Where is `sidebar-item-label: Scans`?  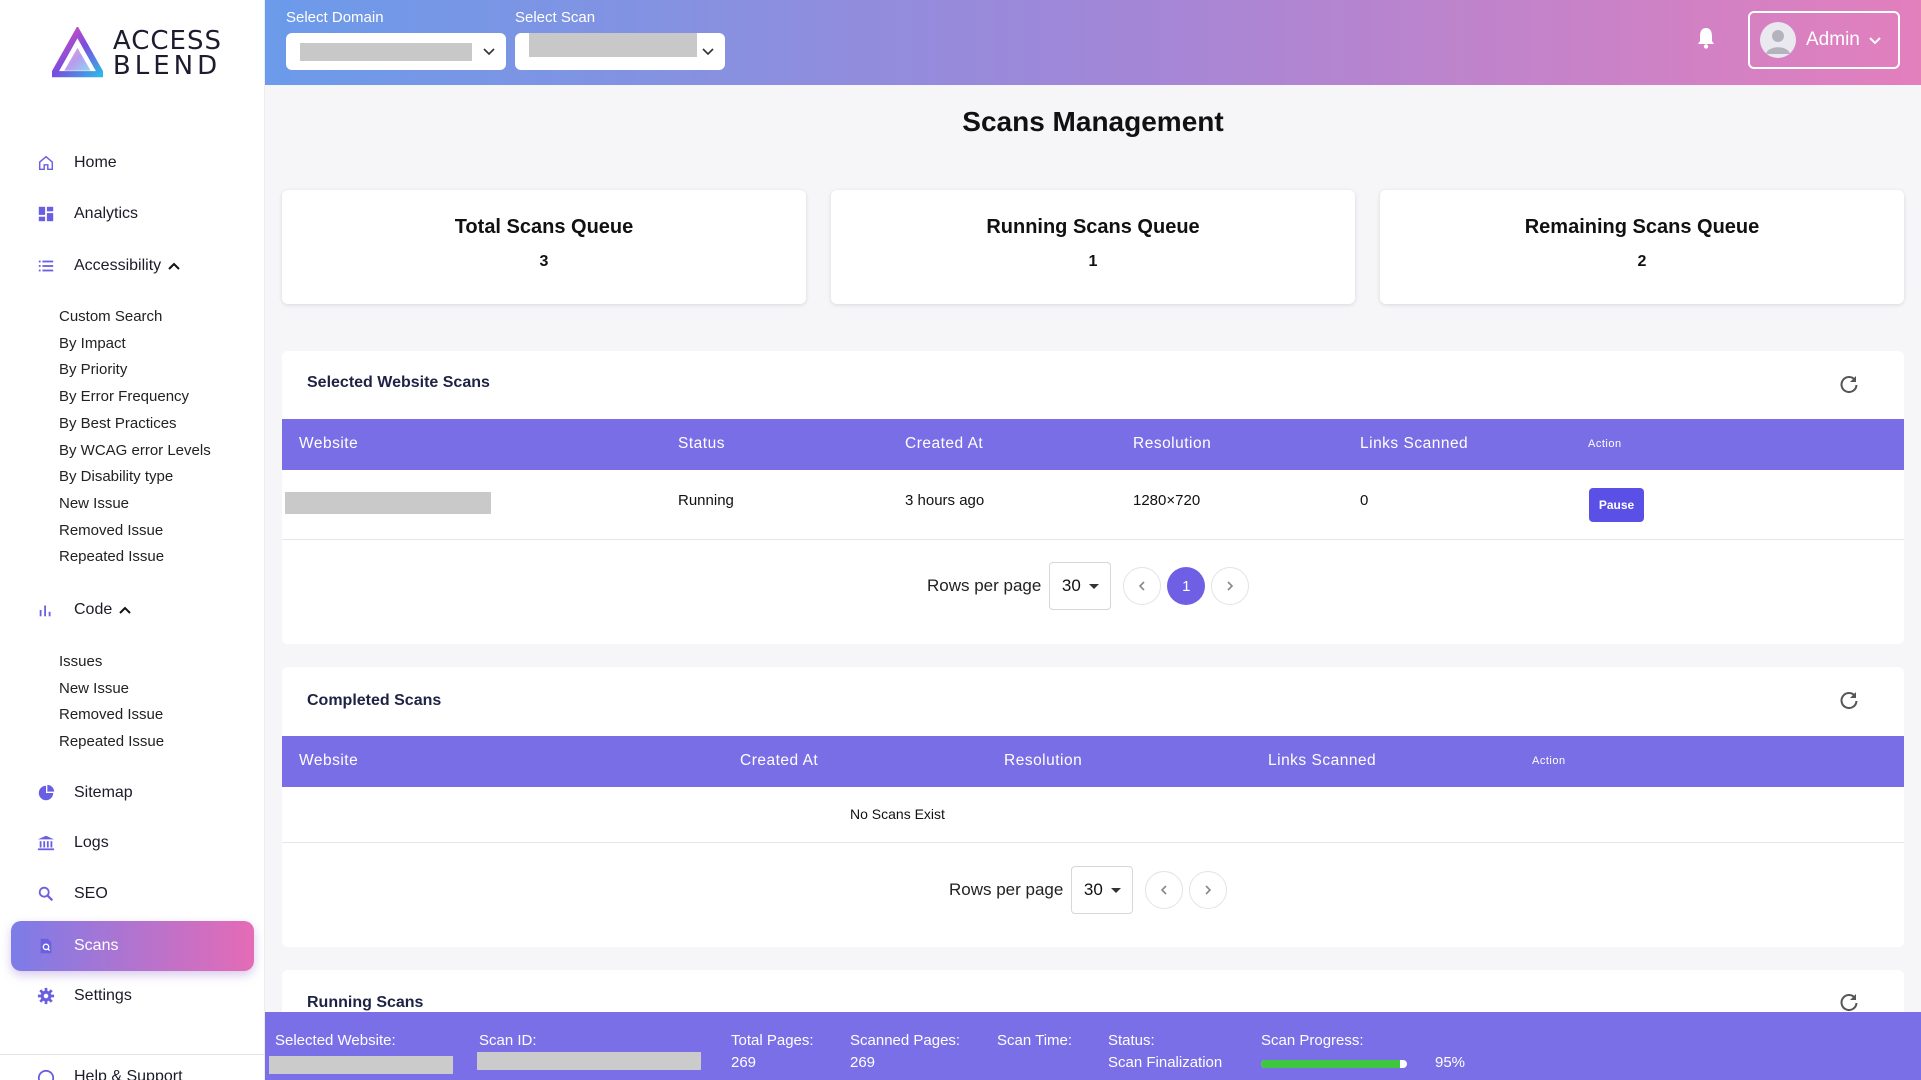 sidebar-item-label: Scans is located at coordinates (96, 945).